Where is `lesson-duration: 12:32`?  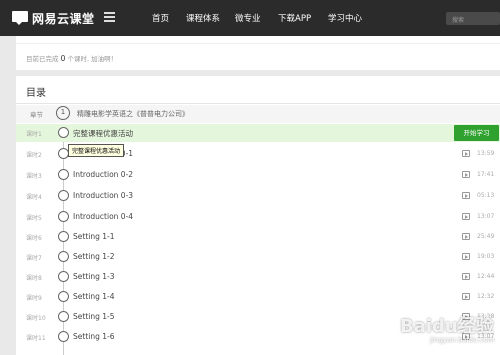 lesson-duration: 12:32 is located at coordinates (486, 296).